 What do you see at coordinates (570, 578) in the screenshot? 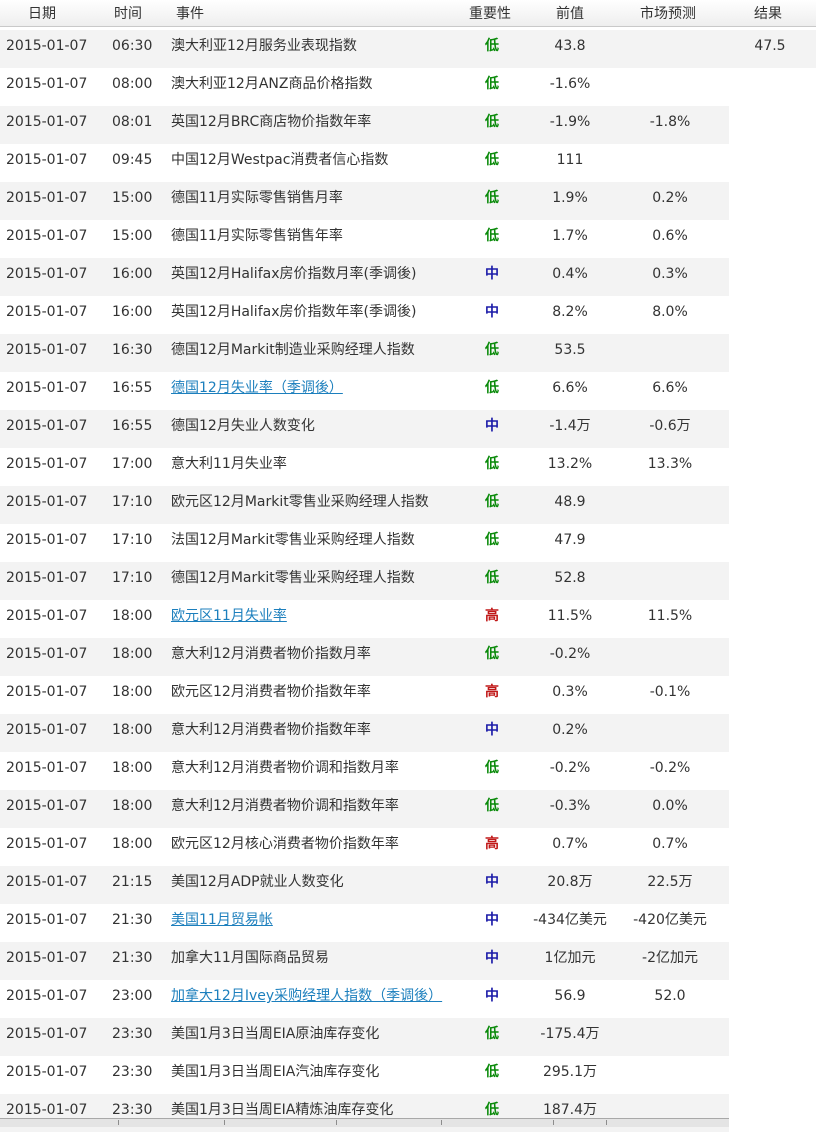
I see `previous-value-cell: 52.8` at bounding box center [570, 578].